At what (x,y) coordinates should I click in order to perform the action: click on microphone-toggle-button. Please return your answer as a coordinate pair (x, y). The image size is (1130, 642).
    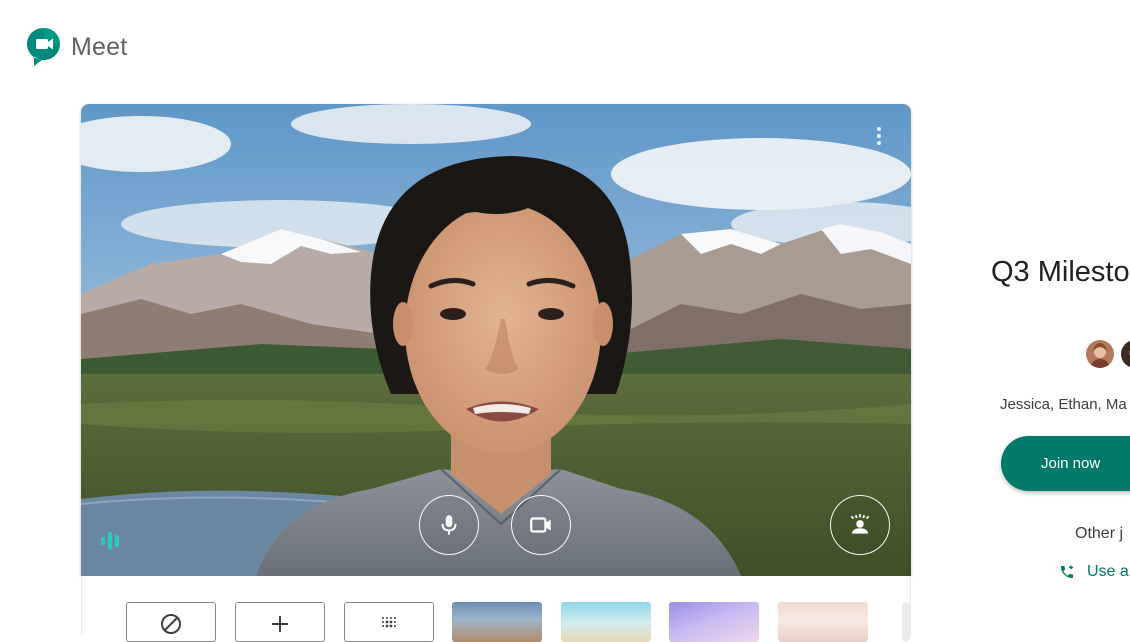
    Looking at the image, I should click on (449, 525).